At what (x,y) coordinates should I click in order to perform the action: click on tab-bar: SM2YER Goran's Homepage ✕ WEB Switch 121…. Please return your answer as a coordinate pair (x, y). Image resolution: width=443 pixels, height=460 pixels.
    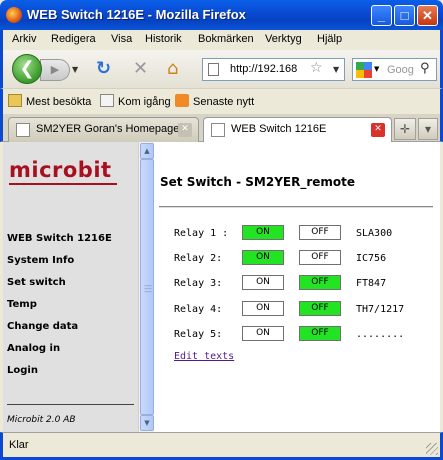
    Looking at the image, I should click on (221, 128).